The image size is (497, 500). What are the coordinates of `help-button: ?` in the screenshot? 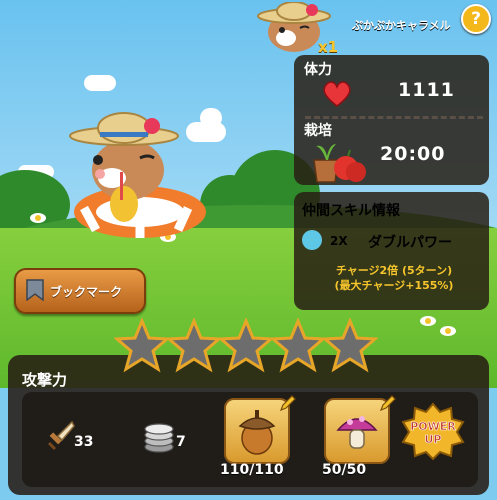 It's located at (476, 19).